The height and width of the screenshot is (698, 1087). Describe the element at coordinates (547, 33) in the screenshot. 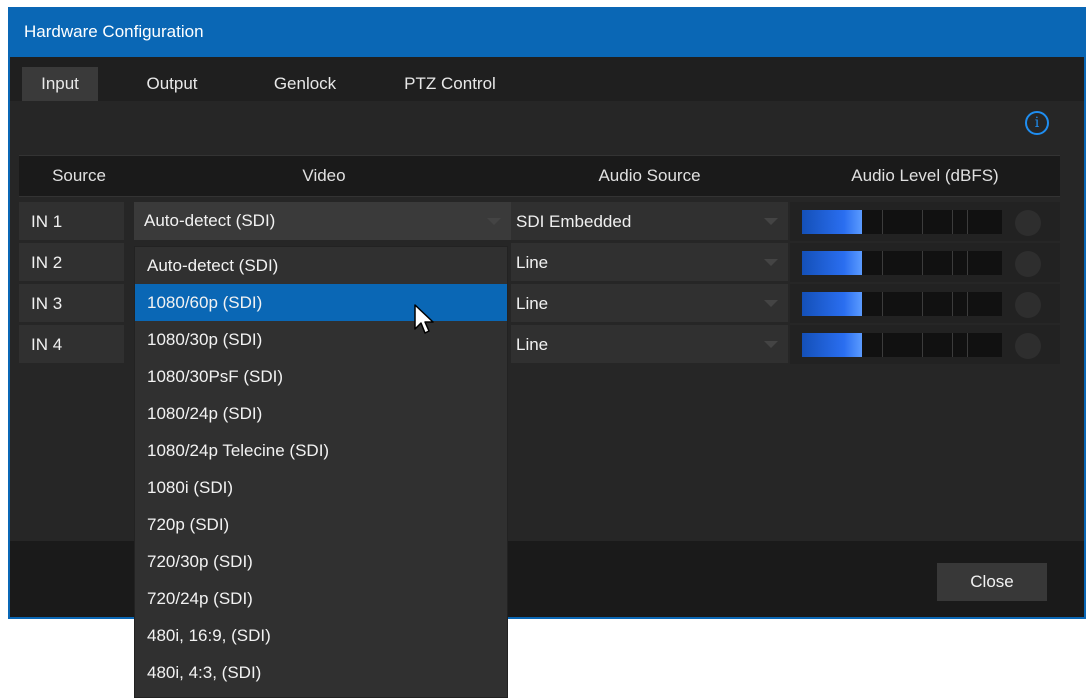

I see `window-title: Hardware Configuration` at that location.